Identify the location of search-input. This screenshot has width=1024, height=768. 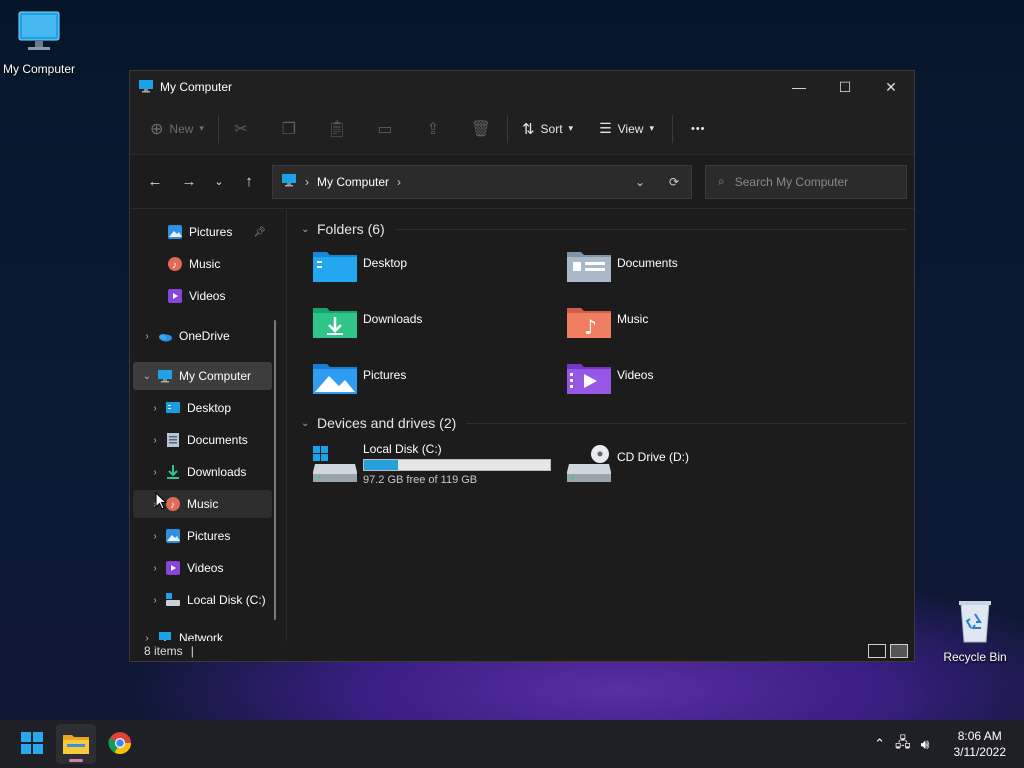
(809, 181).